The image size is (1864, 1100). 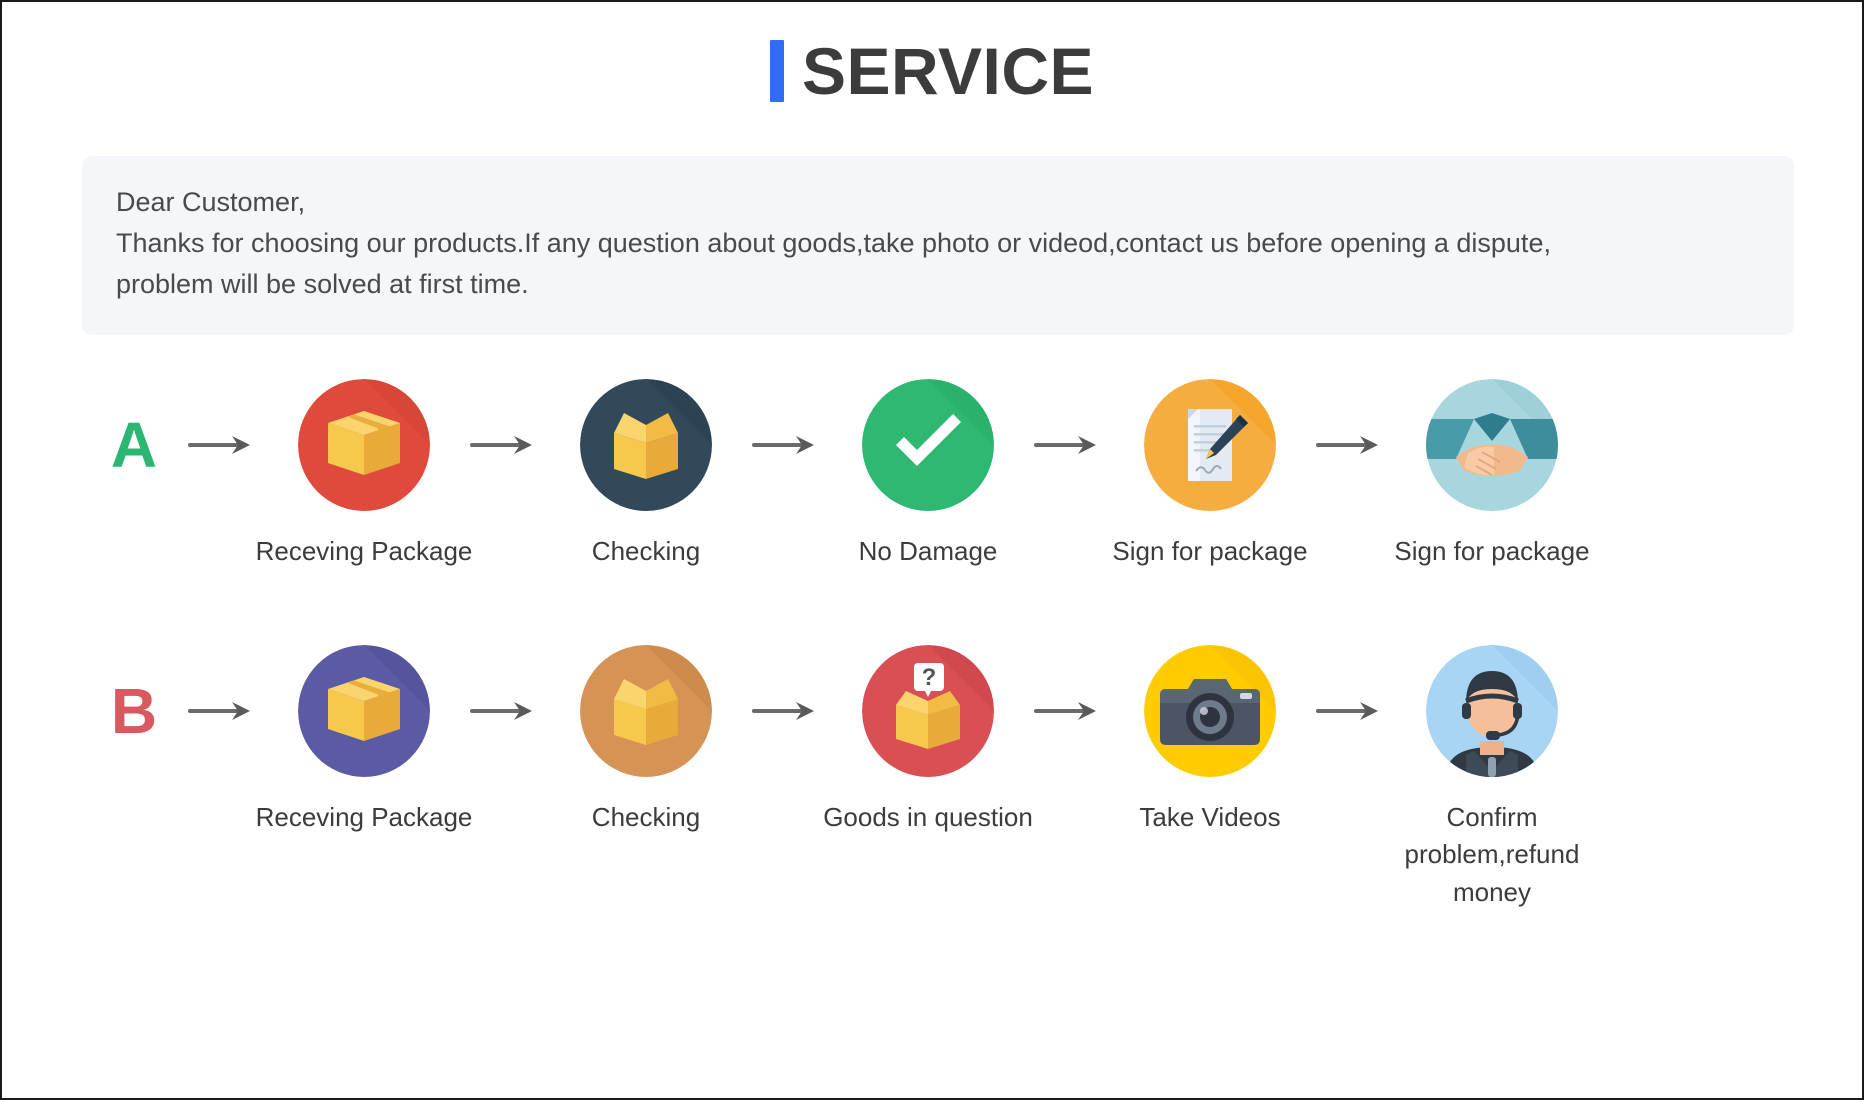 I want to click on document-pen-icon, so click(x=1210, y=445).